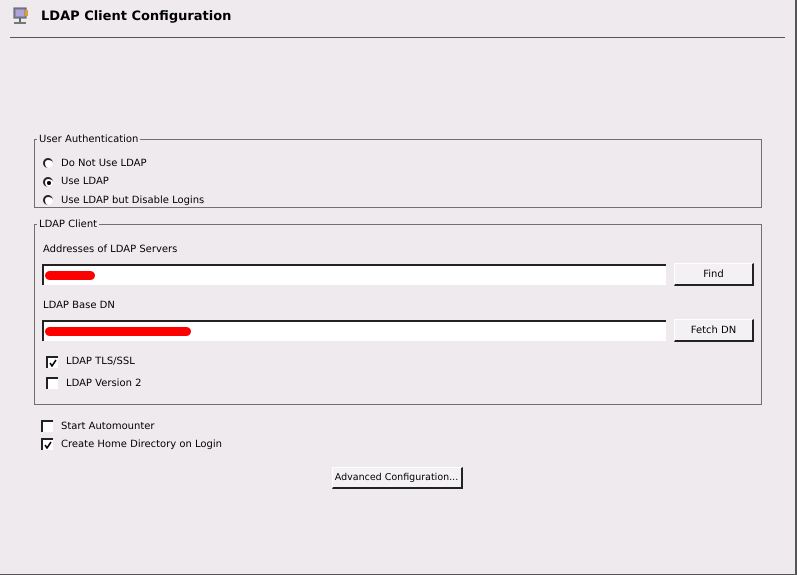 Image resolution: width=797 pixels, height=575 pixels. What do you see at coordinates (418, 444) in the screenshot?
I see `checkbox-option: Create Home Directory on Login` at bounding box center [418, 444].